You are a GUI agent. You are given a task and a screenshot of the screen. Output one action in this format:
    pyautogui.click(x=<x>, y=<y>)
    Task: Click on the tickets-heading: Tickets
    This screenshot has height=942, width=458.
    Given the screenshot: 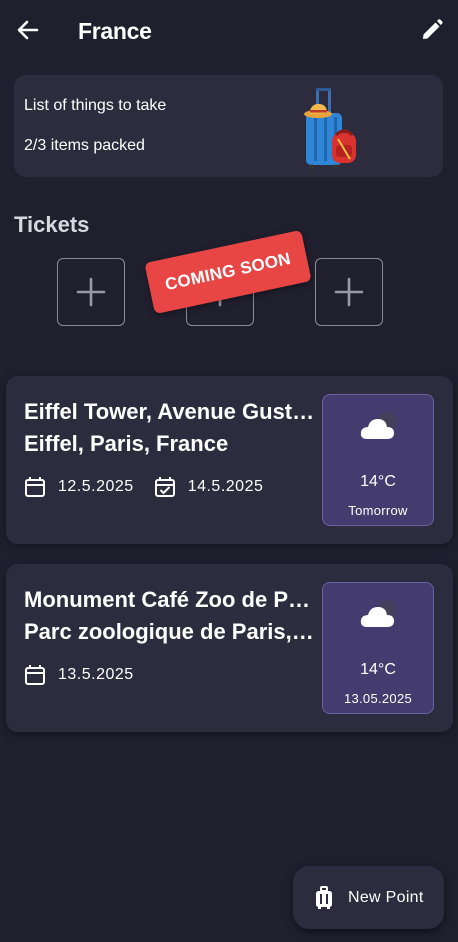 What is the action you would take?
    pyautogui.click(x=52, y=224)
    